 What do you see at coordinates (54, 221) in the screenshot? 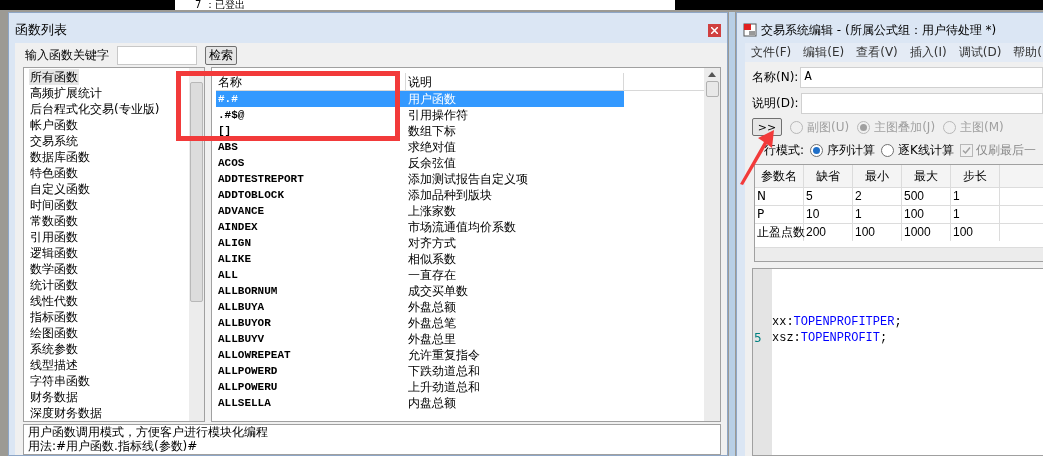
I see `category-item: 常数函数` at bounding box center [54, 221].